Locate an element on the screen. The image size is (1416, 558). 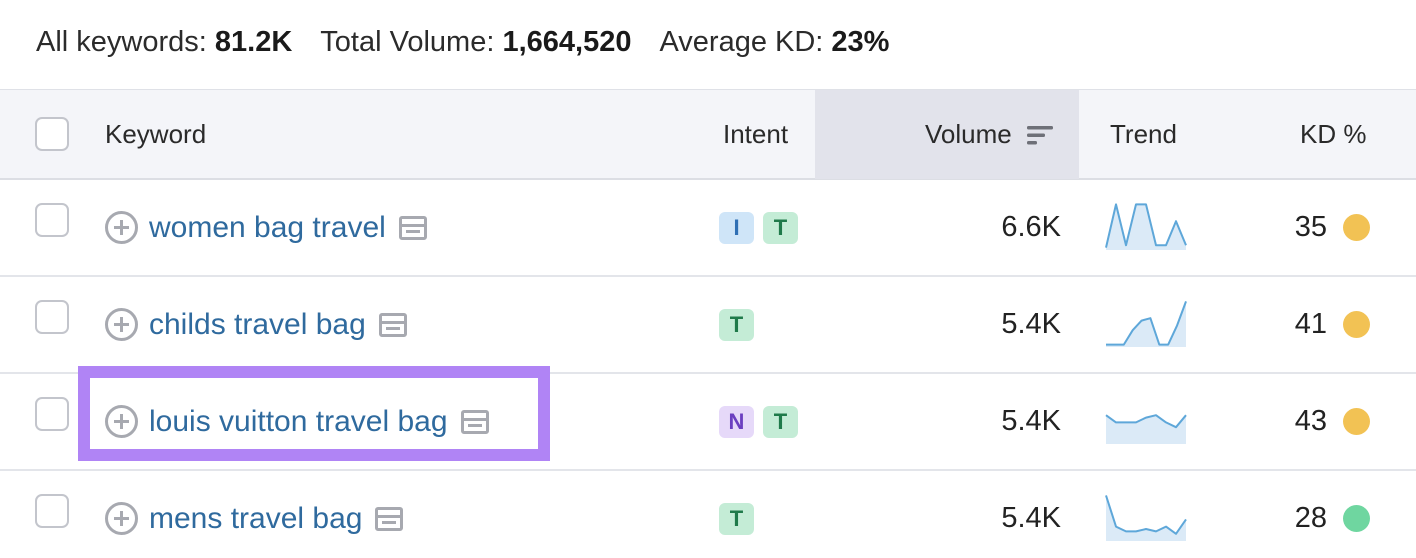
column-header-keyword: Keyword is located at coordinates (155, 134).